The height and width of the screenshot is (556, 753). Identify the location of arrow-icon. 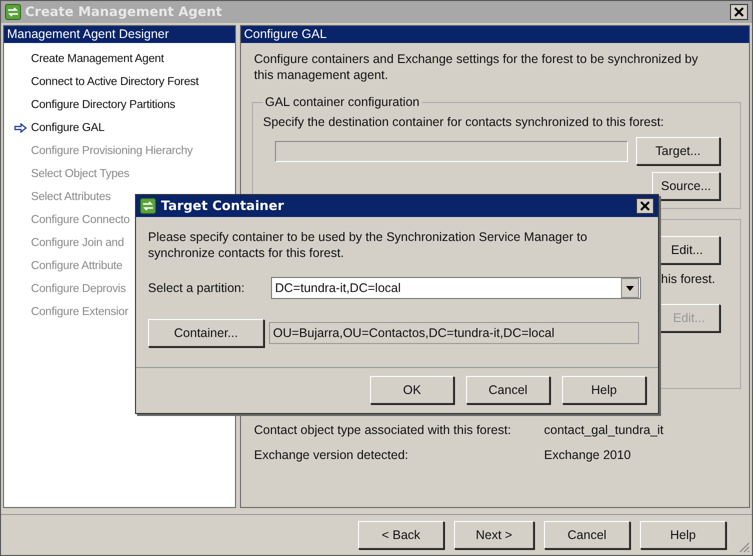
(20, 127).